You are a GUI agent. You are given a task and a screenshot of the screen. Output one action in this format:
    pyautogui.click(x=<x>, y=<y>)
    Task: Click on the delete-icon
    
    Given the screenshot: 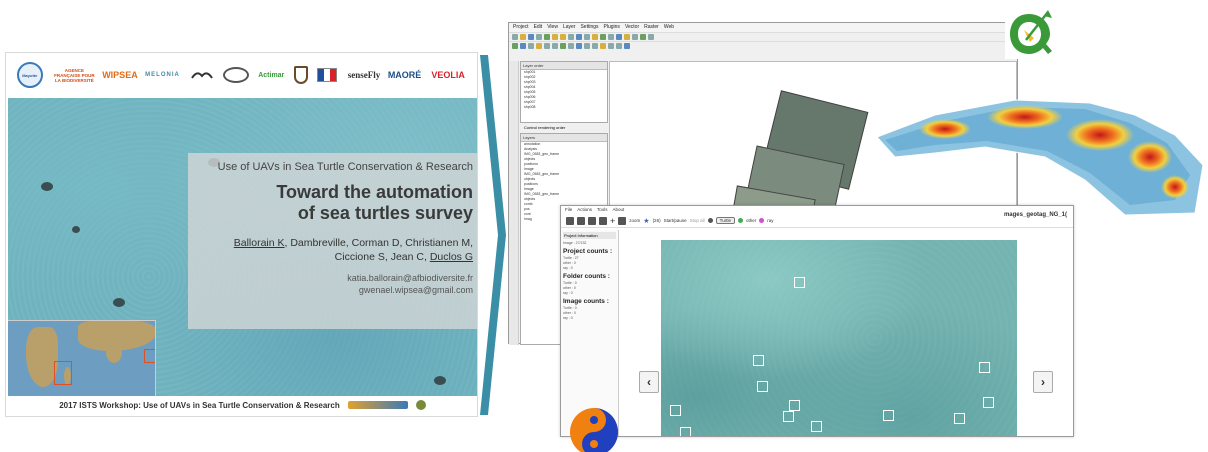 What is the action you would take?
    pyautogui.click(x=571, y=46)
    